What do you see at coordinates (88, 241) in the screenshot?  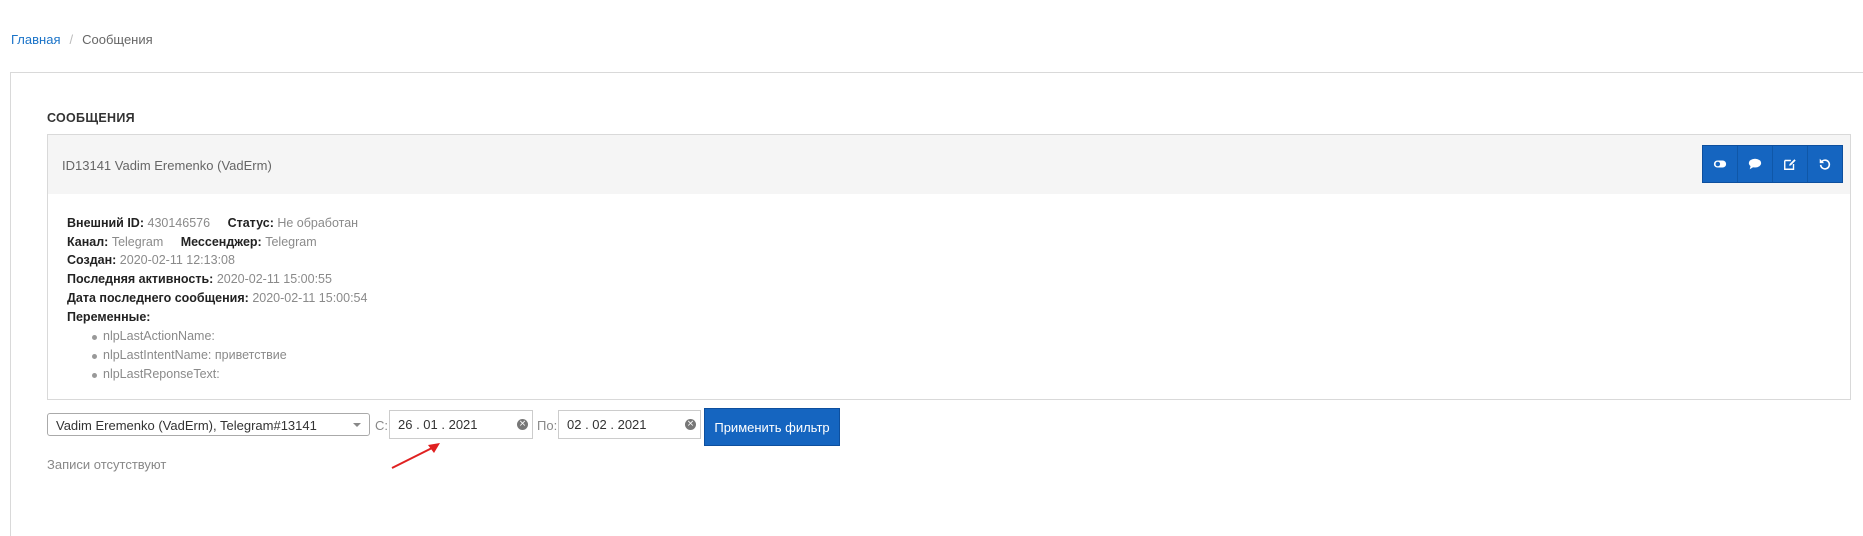 I see `channel-label: Канал:` at bounding box center [88, 241].